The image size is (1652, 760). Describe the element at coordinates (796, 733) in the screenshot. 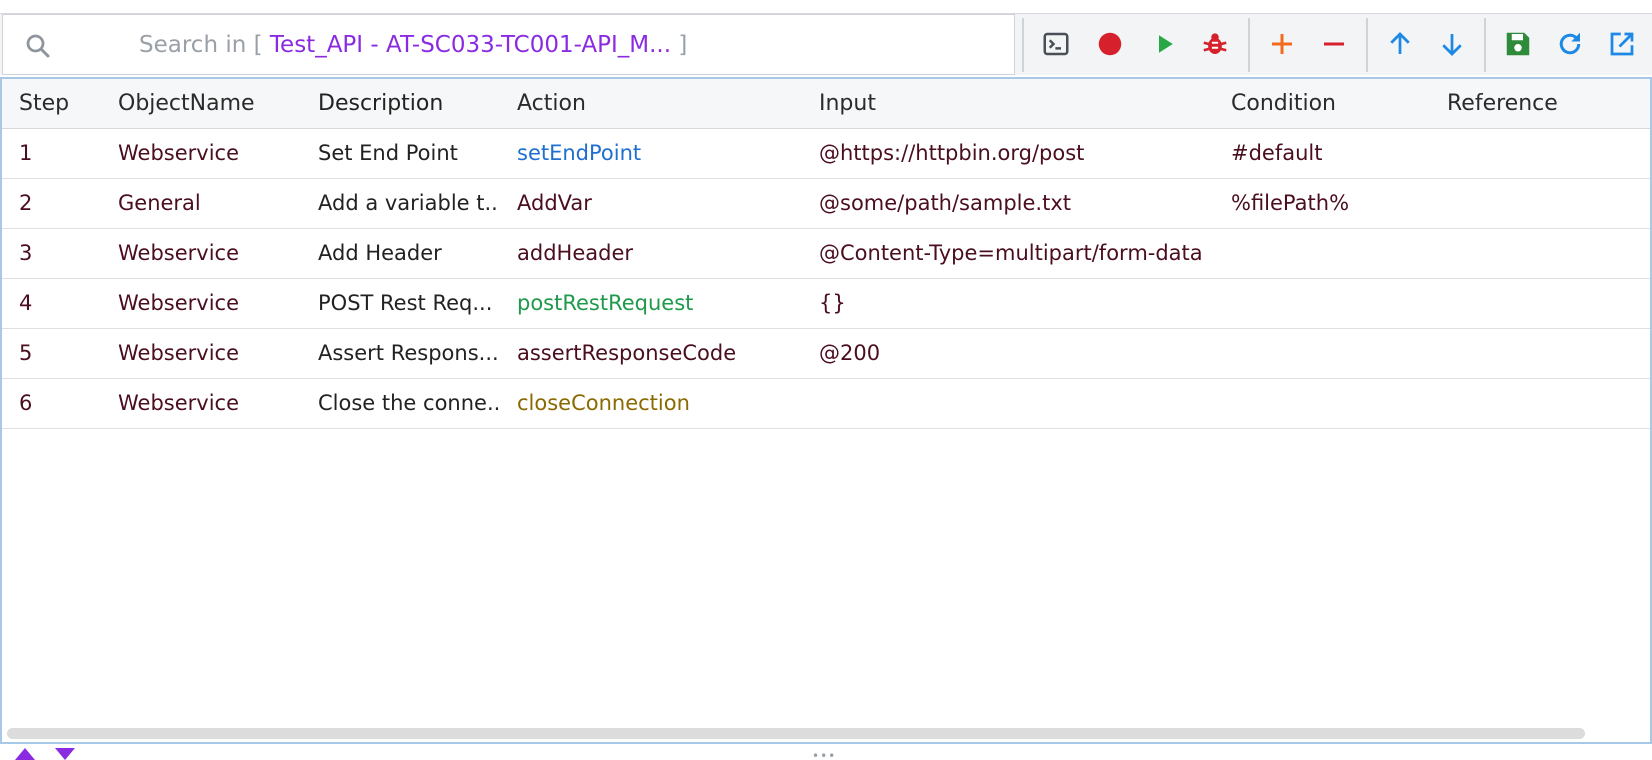

I see `horizontal-scrollbar` at that location.